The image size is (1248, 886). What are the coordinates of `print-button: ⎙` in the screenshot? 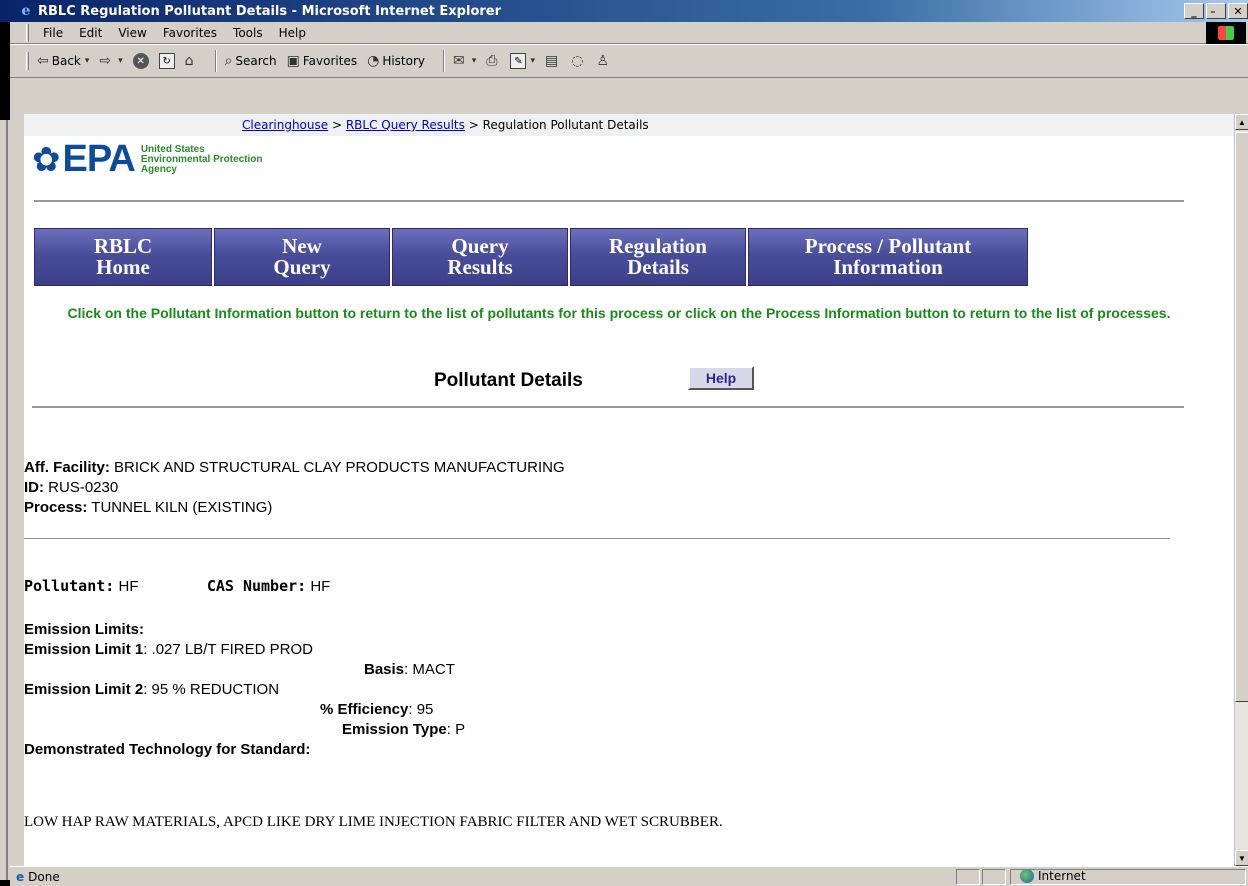 It's located at (493, 61).